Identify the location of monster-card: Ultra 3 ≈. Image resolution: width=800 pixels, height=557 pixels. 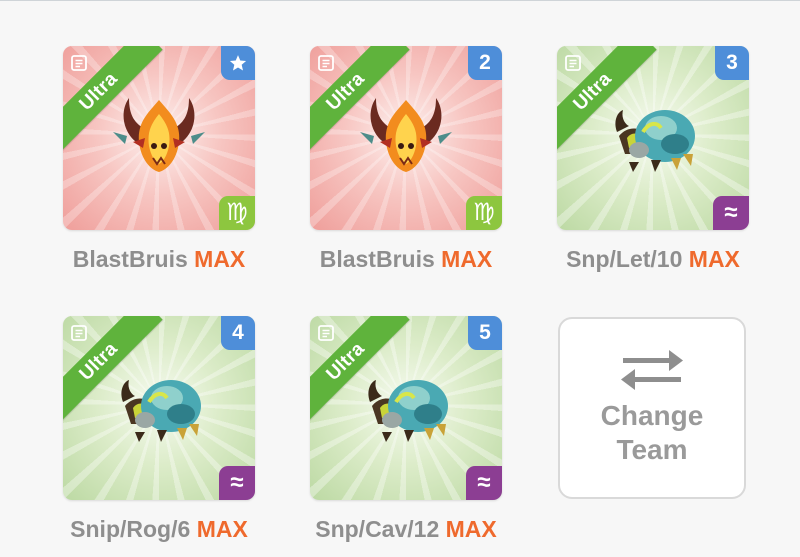
(653, 138).